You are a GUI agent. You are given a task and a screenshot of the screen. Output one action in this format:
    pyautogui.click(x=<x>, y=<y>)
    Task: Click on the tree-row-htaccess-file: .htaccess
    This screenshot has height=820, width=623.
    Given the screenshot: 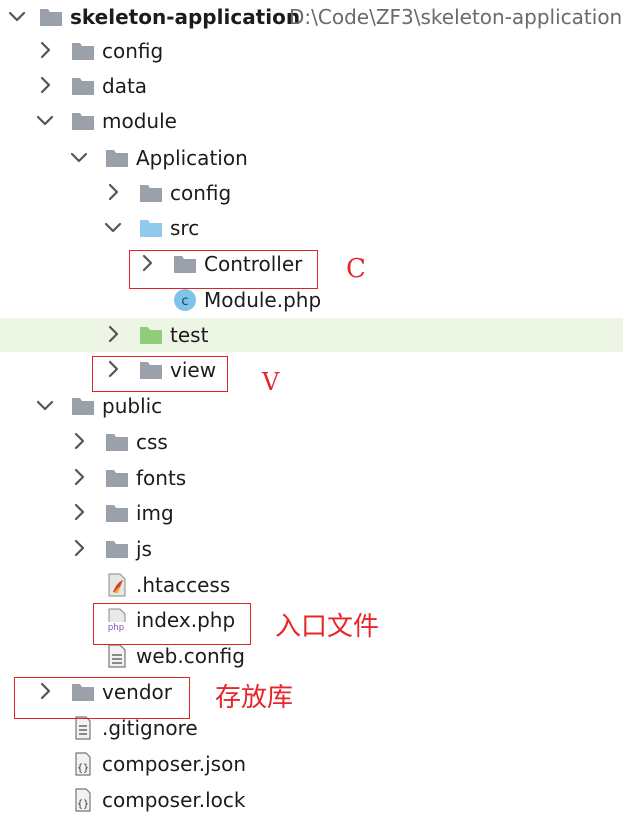 What is the action you would take?
    pyautogui.click(x=311, y=585)
    